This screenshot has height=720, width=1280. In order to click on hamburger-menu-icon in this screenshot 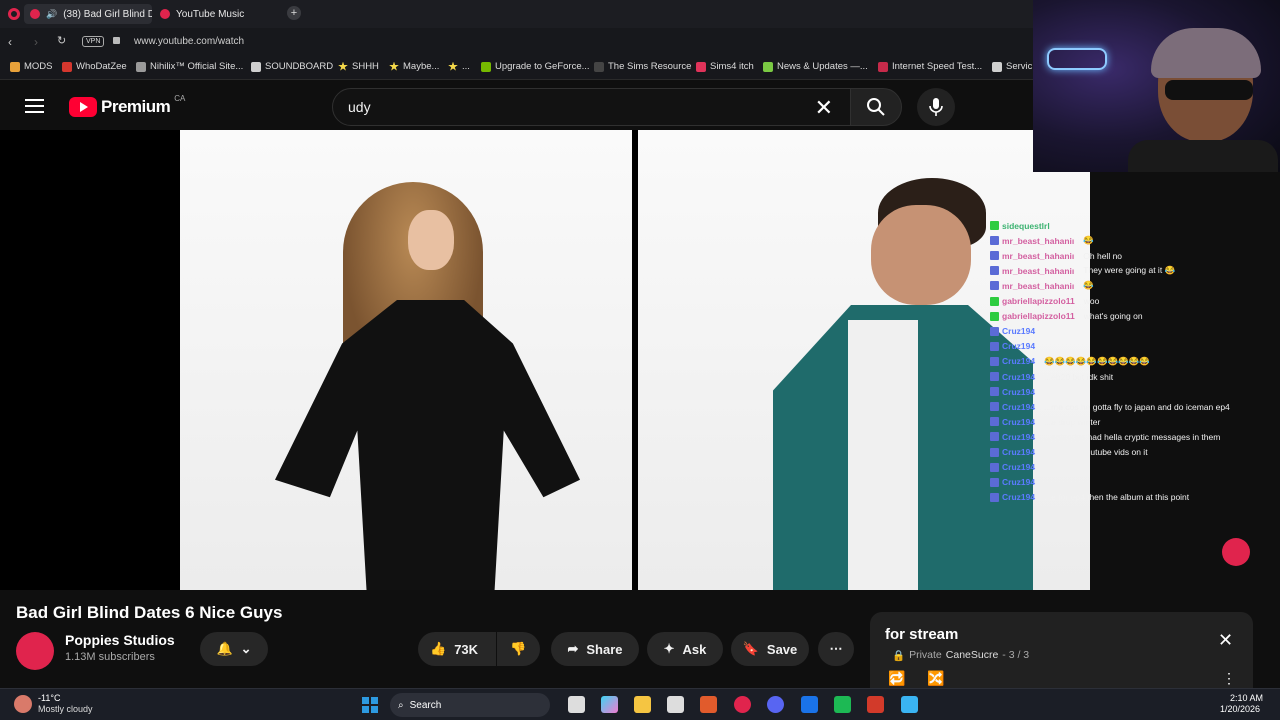, I will do `click(34, 106)`.